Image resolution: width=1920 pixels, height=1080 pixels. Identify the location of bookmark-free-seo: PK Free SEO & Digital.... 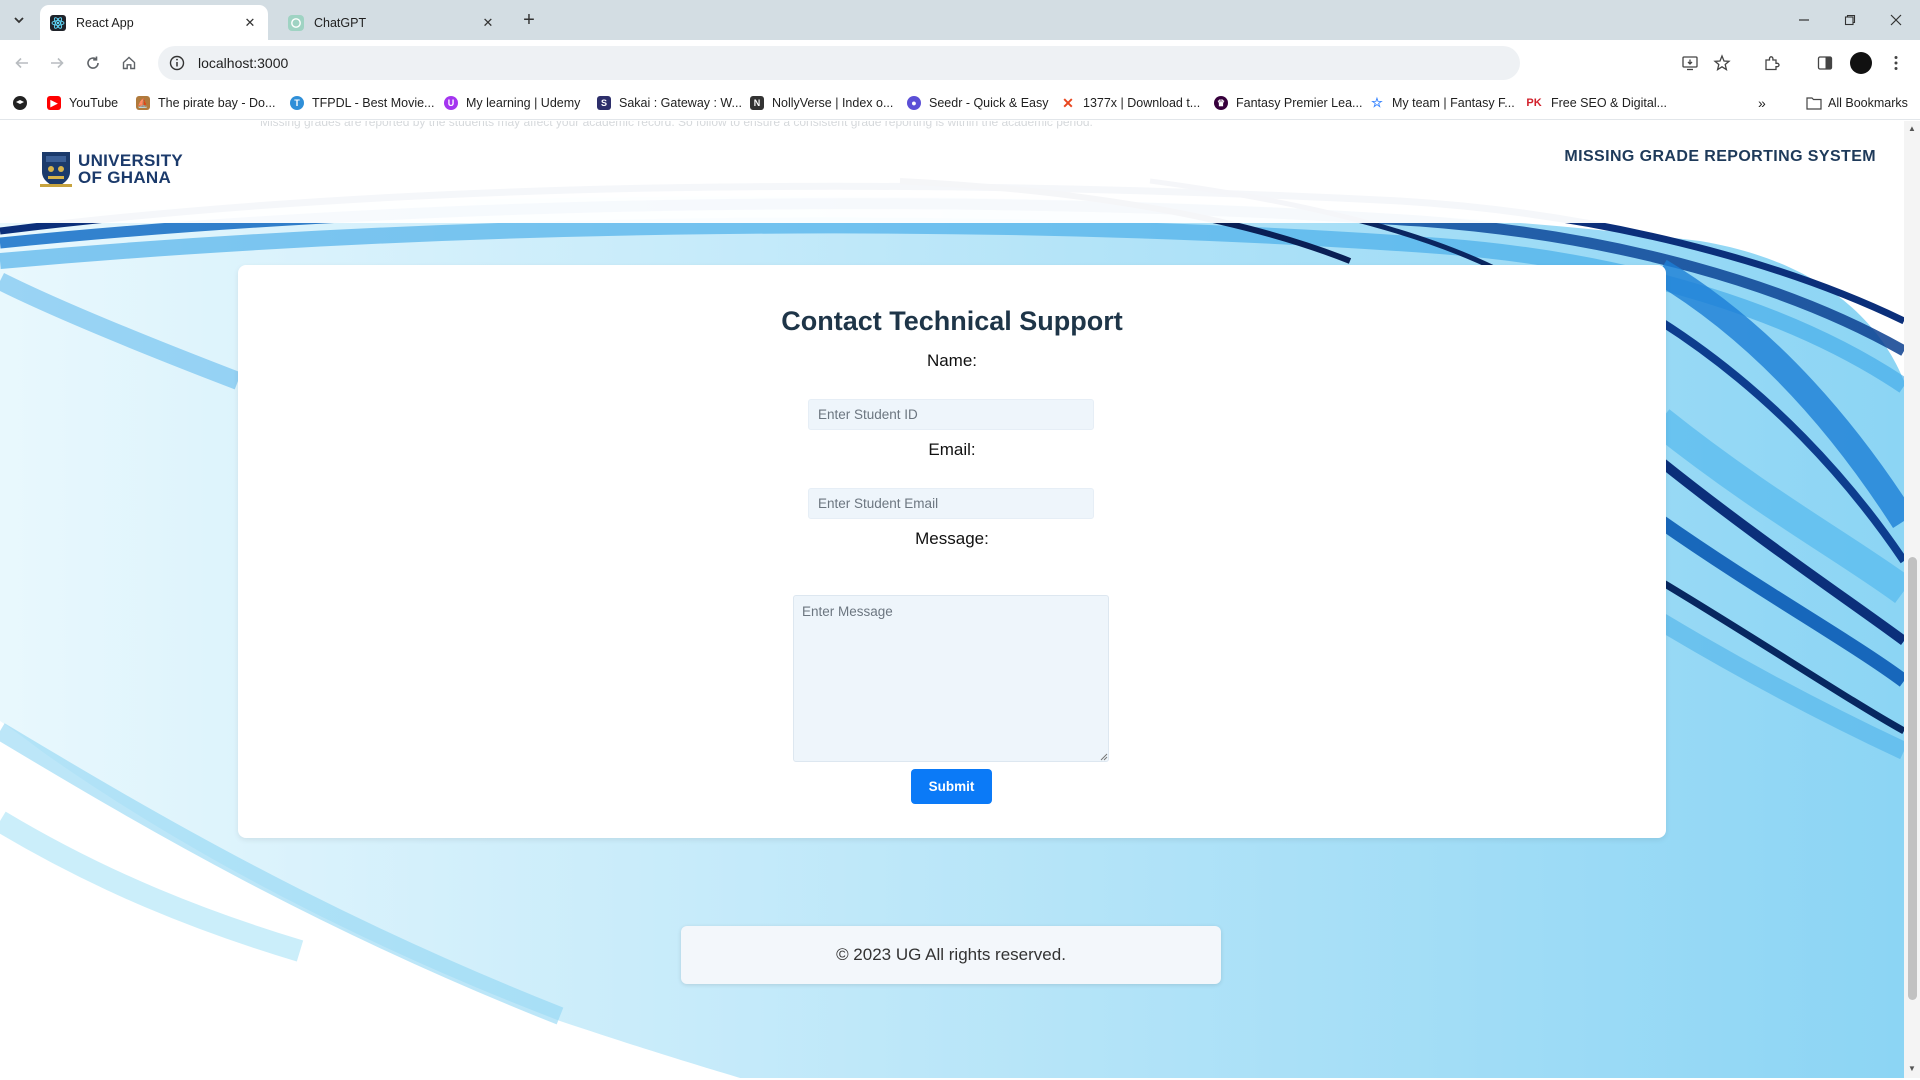
(1596, 103).